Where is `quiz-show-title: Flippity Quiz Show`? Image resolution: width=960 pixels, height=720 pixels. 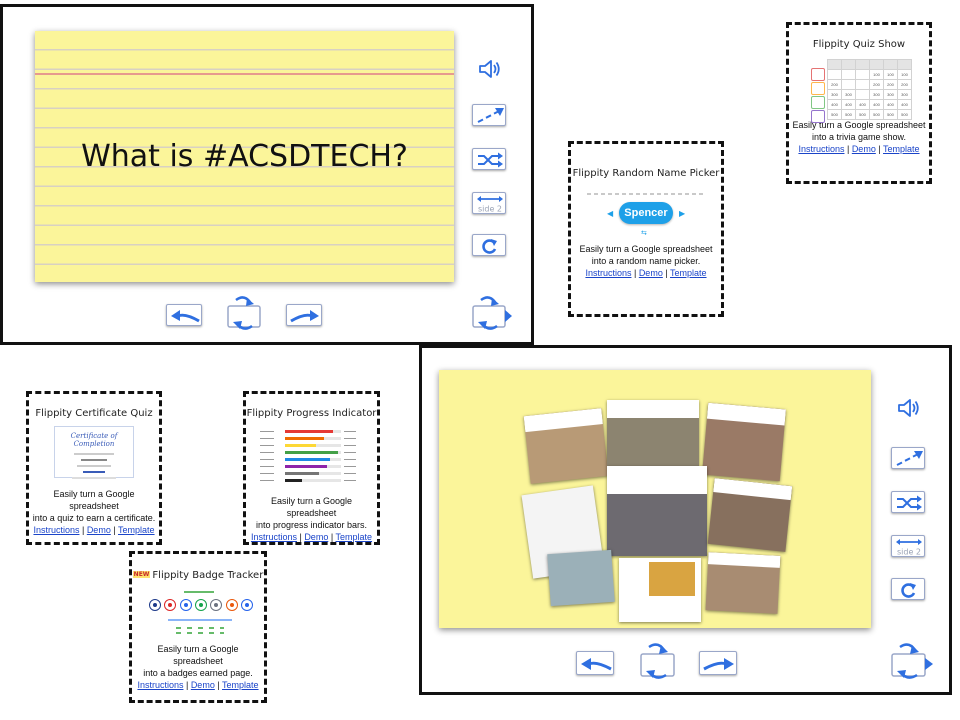
quiz-show-title: Flippity Quiz Show is located at coordinates (859, 44).